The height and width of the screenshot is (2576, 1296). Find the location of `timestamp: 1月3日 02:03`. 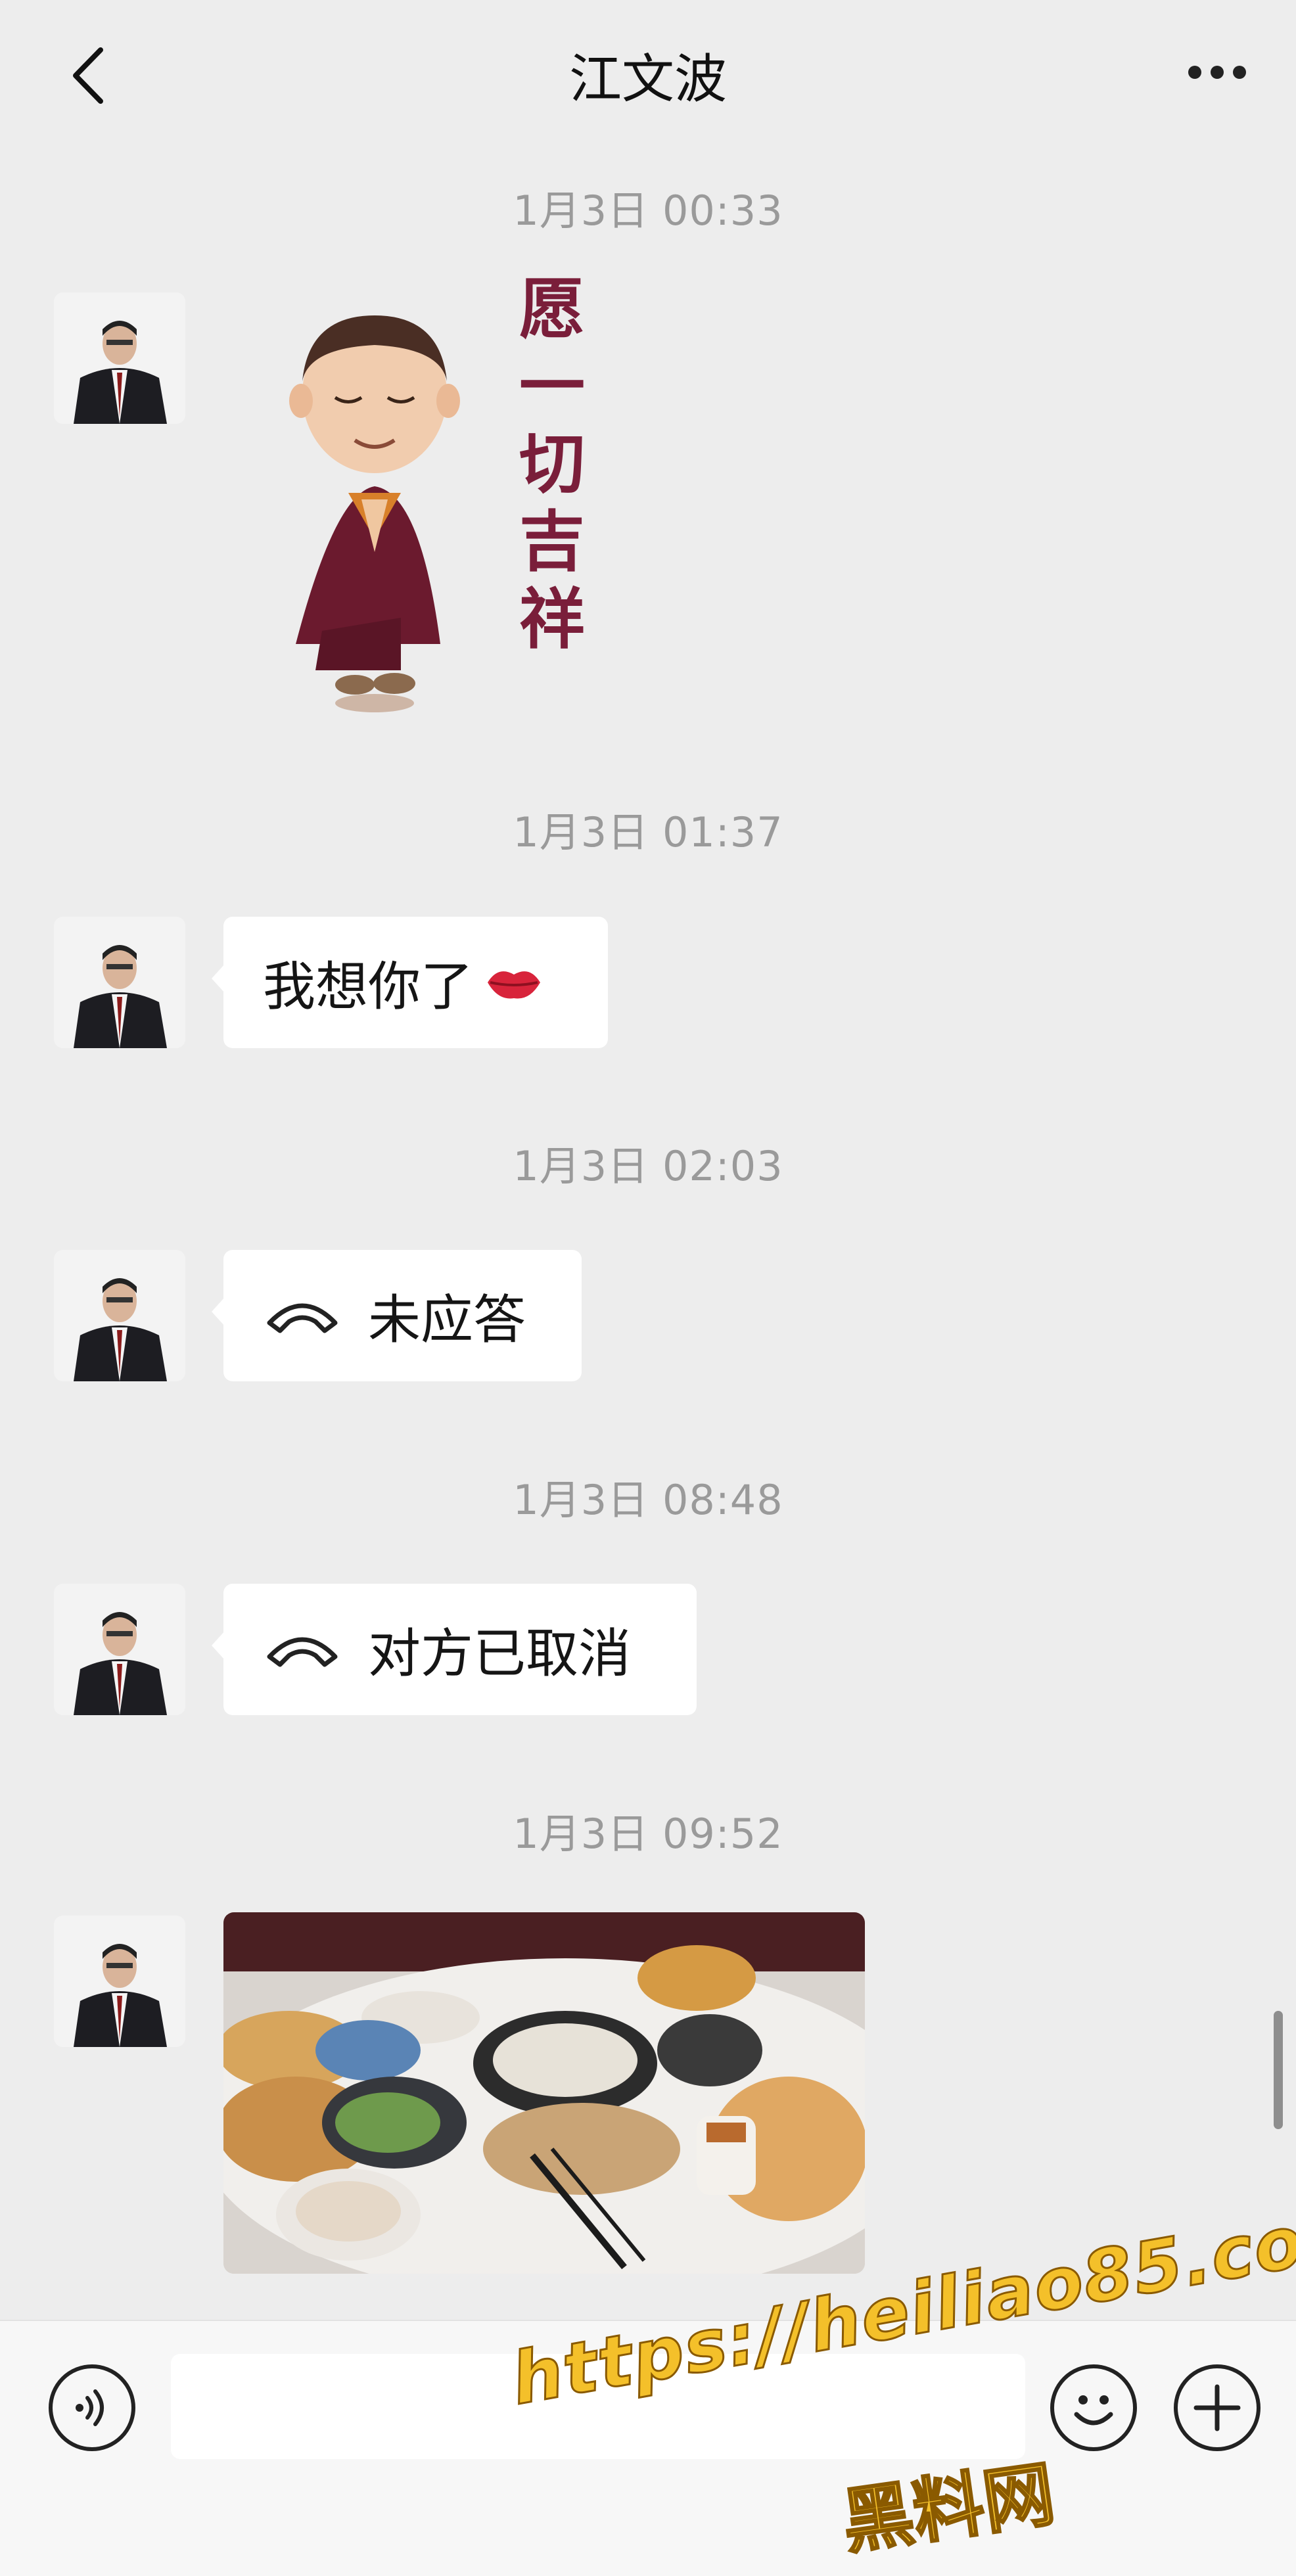

timestamp: 1月3日 02:03 is located at coordinates (648, 1166).